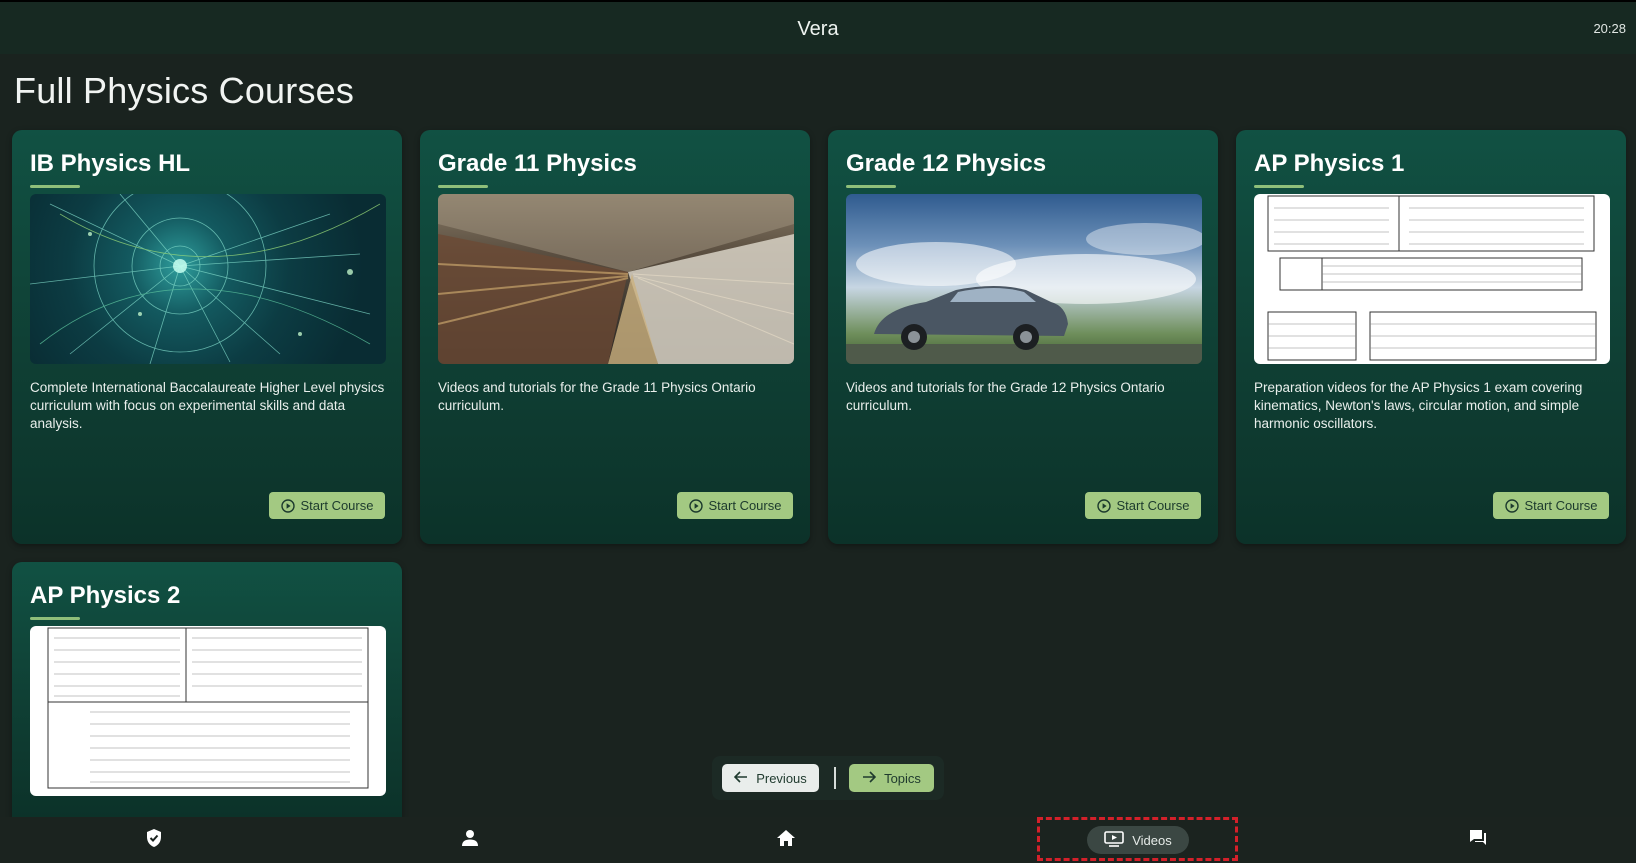 The height and width of the screenshot is (863, 1636). Describe the element at coordinates (1024, 279) in the screenshot. I see `moving-car-image` at that location.